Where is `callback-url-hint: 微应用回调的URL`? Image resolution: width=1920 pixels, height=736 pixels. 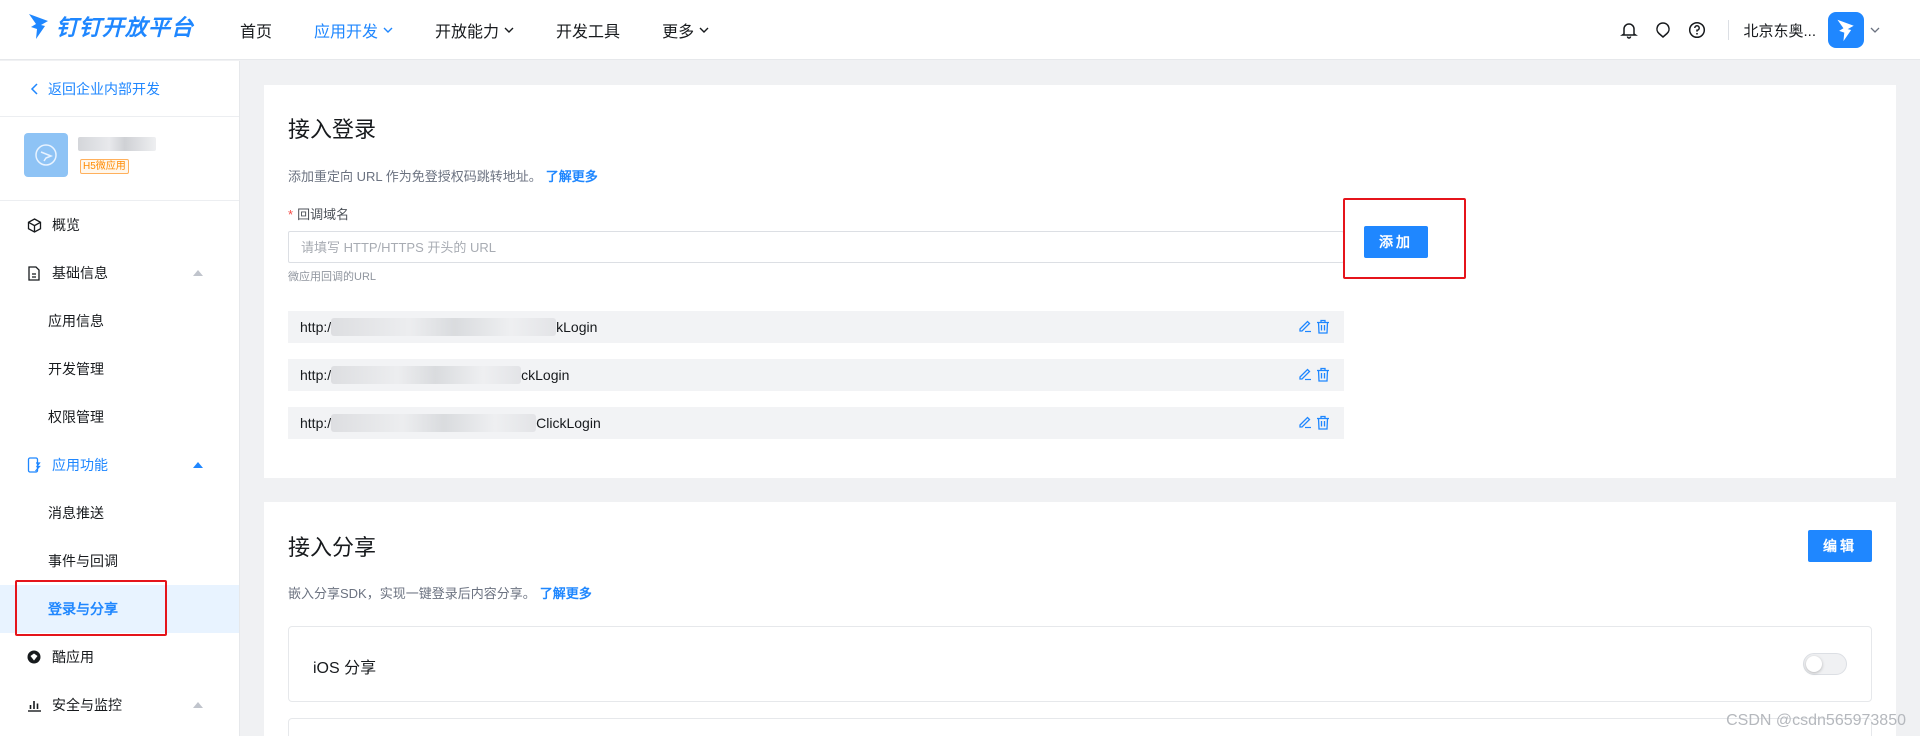 callback-url-hint: 微应用回调的URL is located at coordinates (332, 277).